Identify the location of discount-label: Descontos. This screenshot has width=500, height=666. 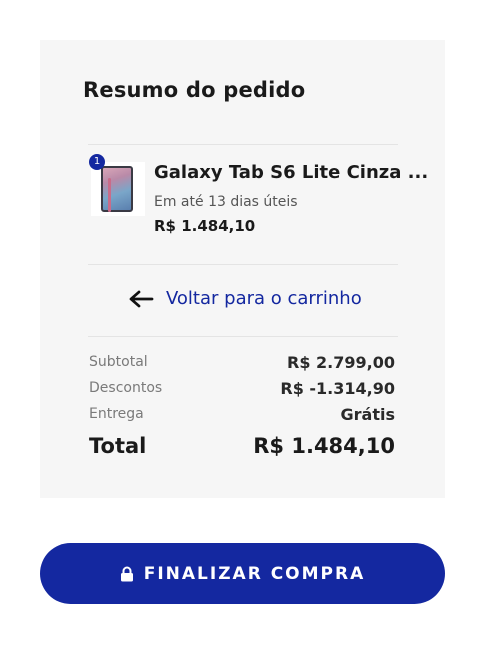
(126, 388).